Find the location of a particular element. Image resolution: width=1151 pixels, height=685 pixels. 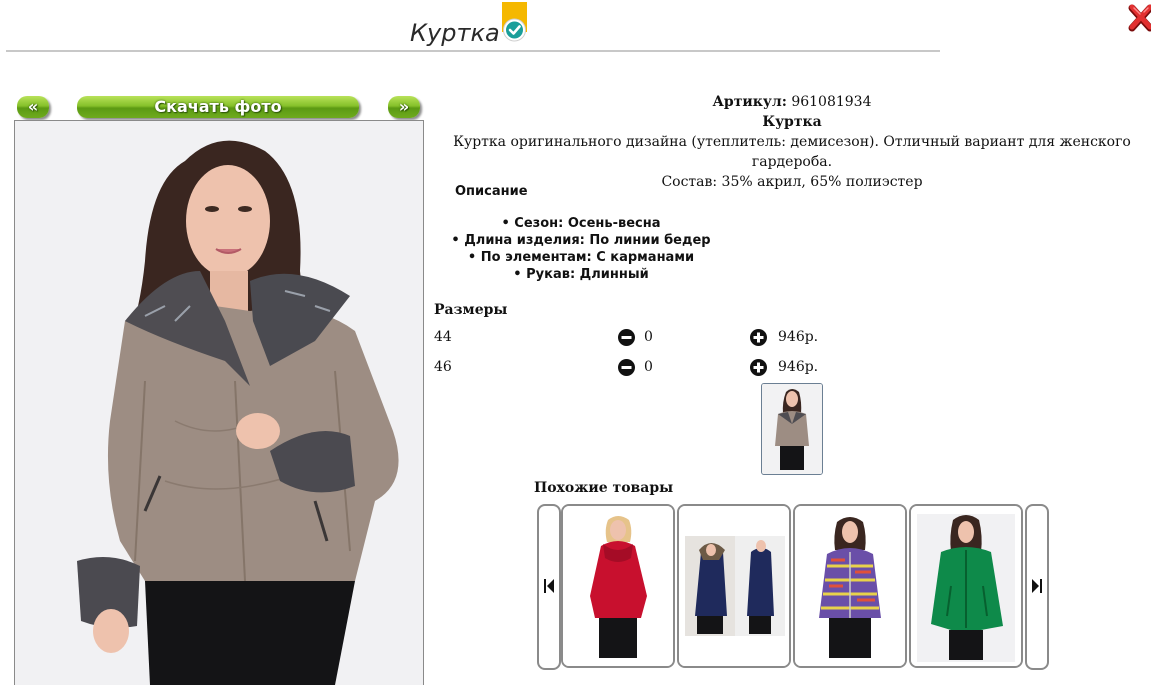

product-name-text: Куртка is located at coordinates (792, 122).